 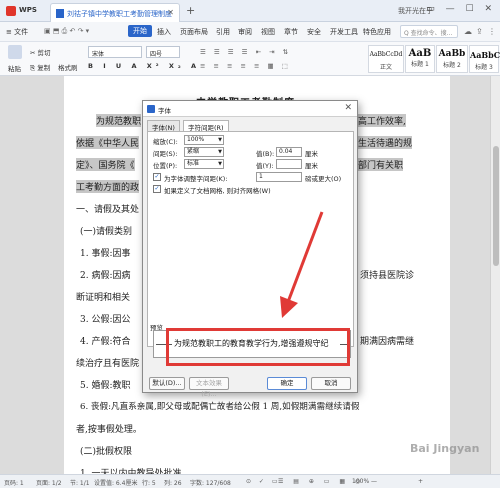 What do you see at coordinates (173, 483) in the screenshot?
I see `status-col: 列: 26` at bounding box center [173, 483].